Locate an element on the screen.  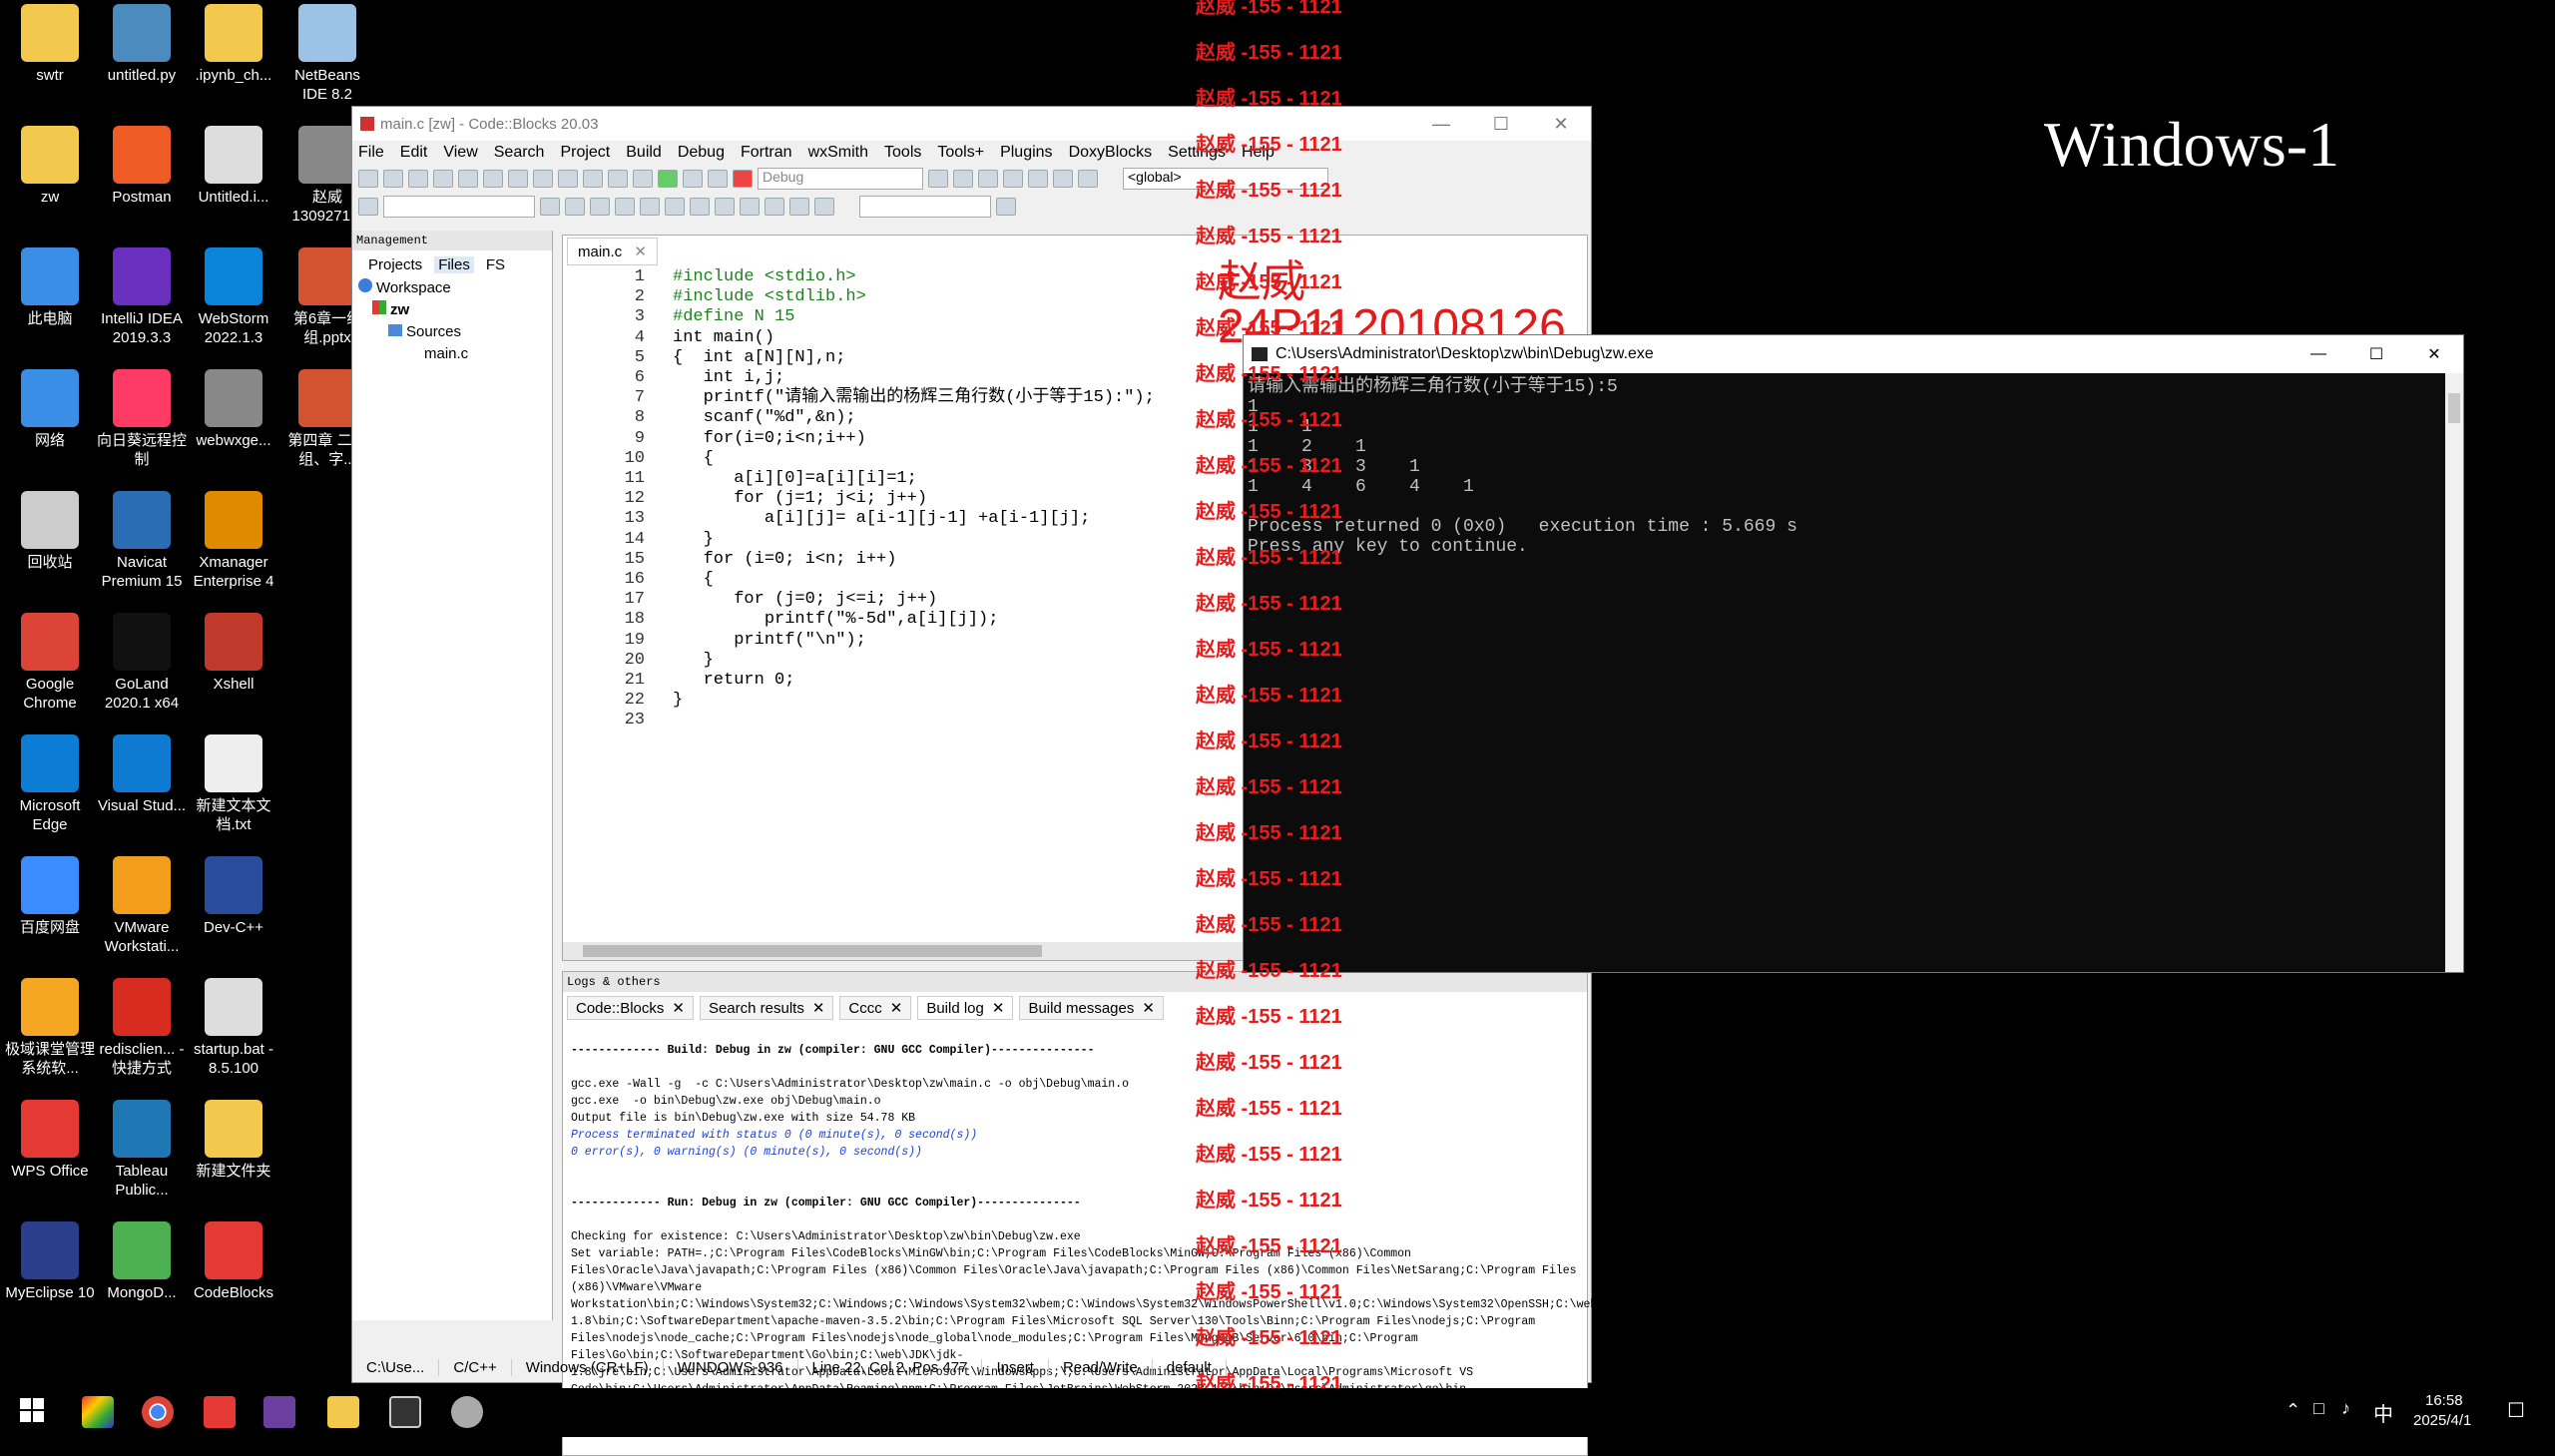
desktop-icon: Google Chrome is located at coordinates (50, 663).